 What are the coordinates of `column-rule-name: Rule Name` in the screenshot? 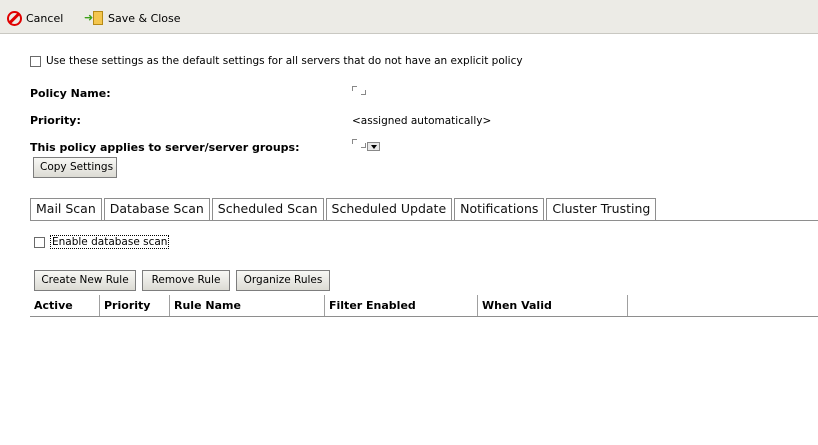 It's located at (247, 305).